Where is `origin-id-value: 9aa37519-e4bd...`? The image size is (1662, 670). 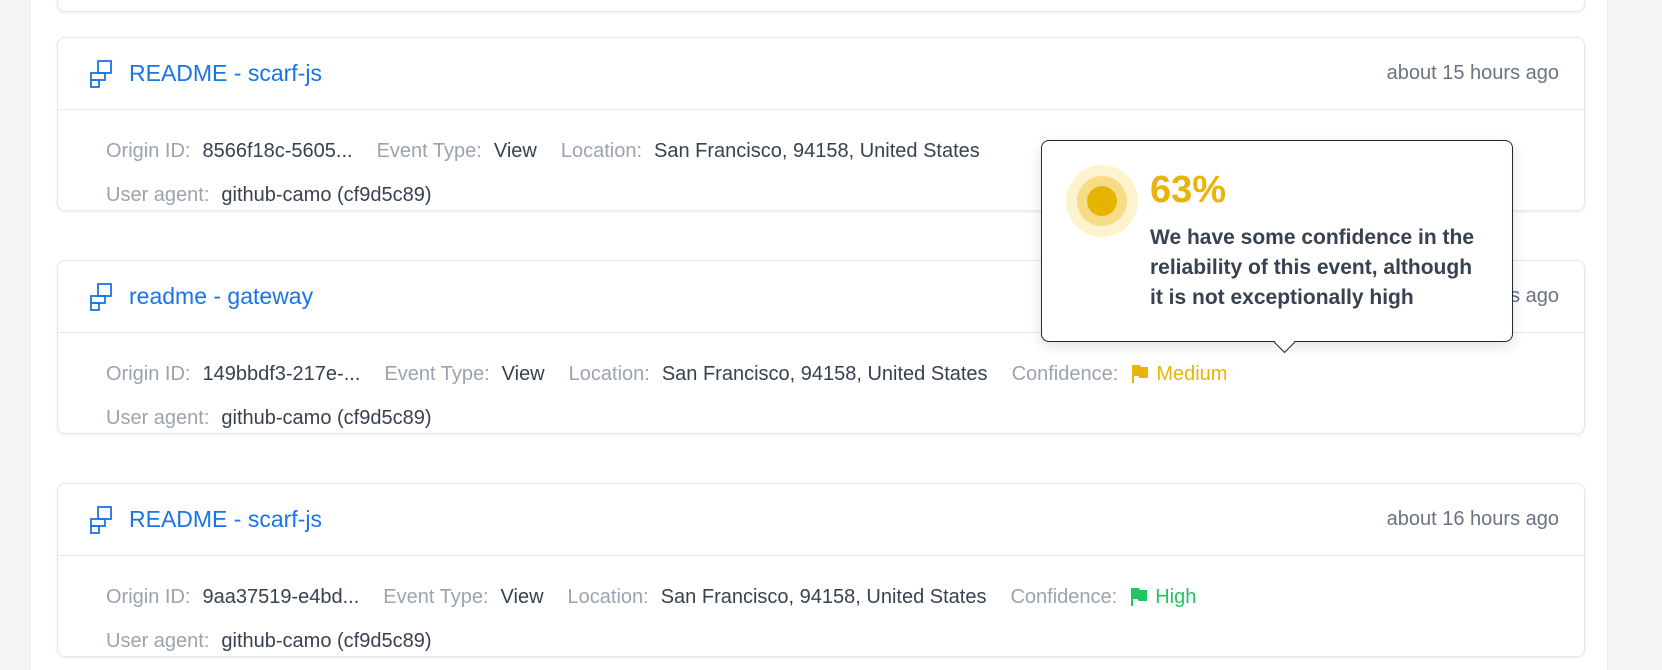 origin-id-value: 9aa37519-e4bd... is located at coordinates (281, 596).